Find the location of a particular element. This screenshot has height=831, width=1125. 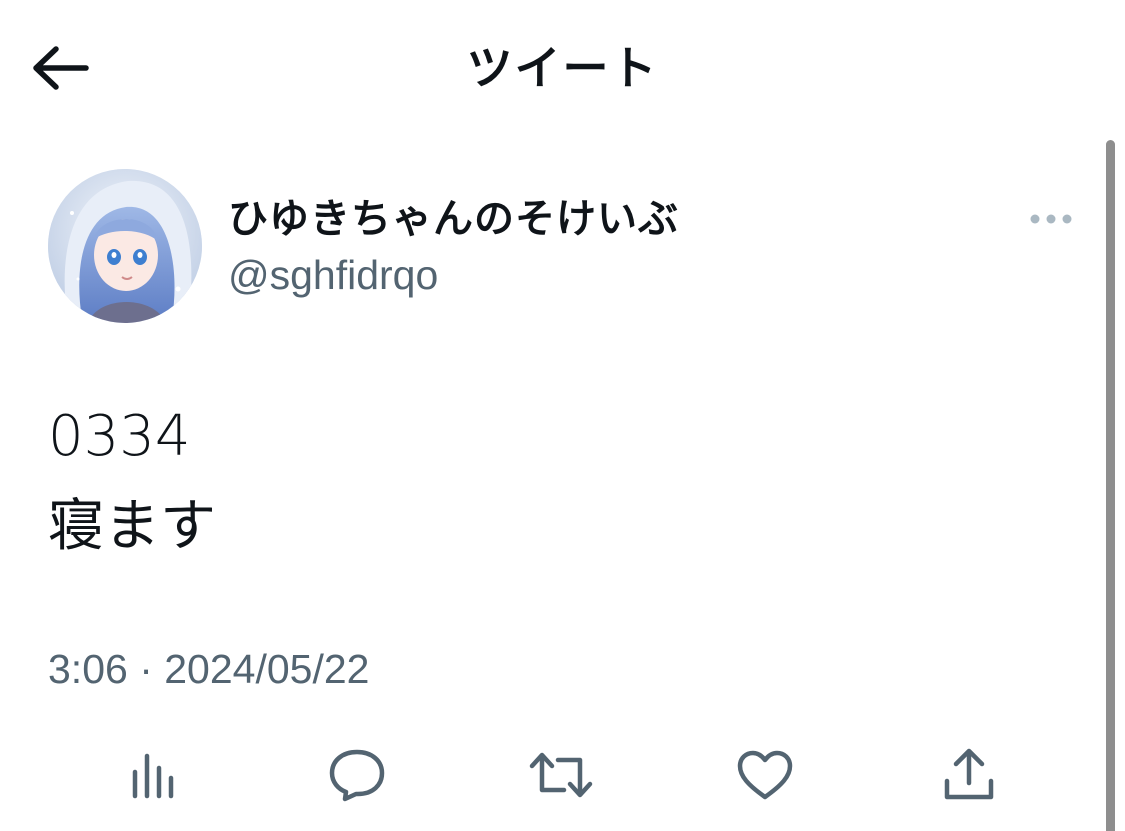

action-bar is located at coordinates (550, 775).